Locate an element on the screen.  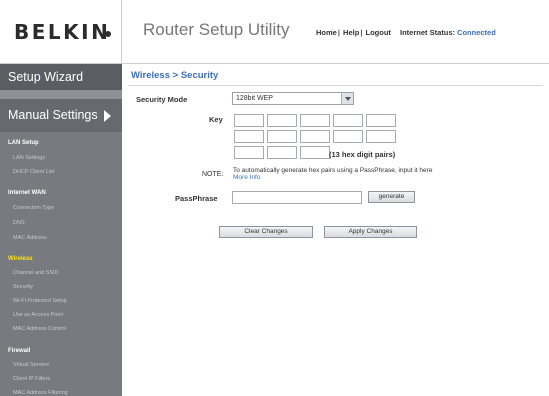
sidebar-section-lan-setup: LAN Setup is located at coordinates (23, 143).